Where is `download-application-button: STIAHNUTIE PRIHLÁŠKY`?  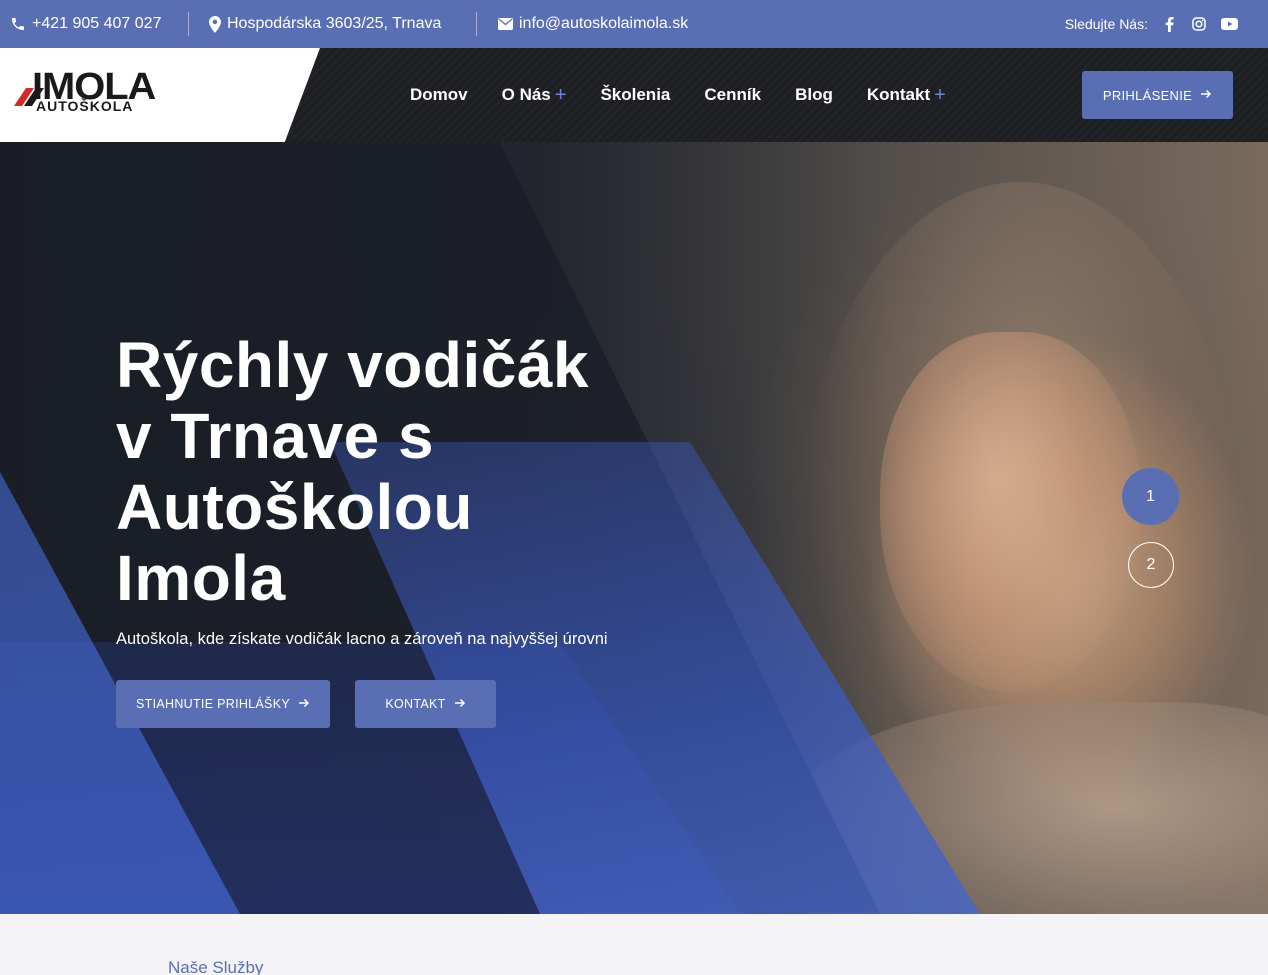
download-application-button: STIAHNUTIE PRIHLÁŠKY is located at coordinates (223, 704).